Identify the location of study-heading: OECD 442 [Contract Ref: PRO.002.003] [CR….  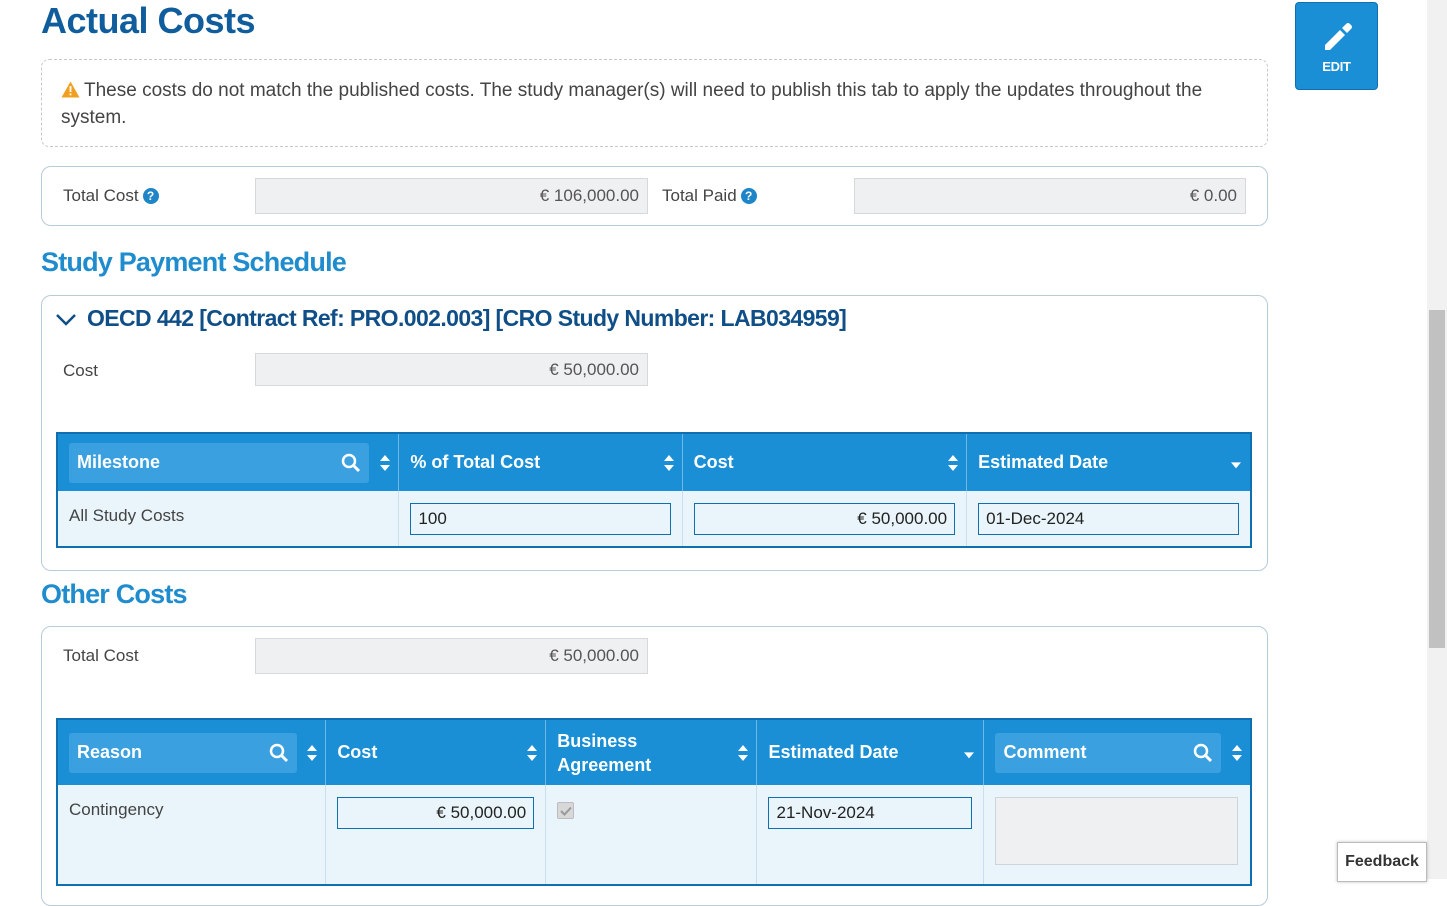
(467, 318).